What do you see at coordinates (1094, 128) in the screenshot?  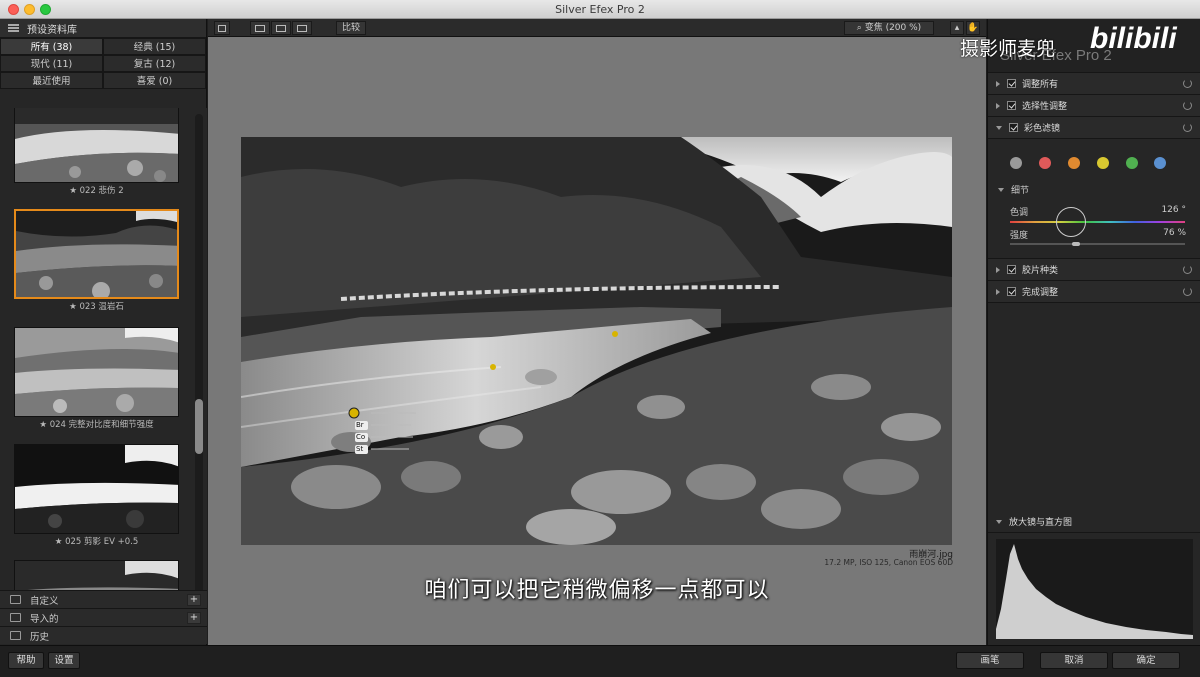 I see `section-color-filters: 彩色滤镜` at bounding box center [1094, 128].